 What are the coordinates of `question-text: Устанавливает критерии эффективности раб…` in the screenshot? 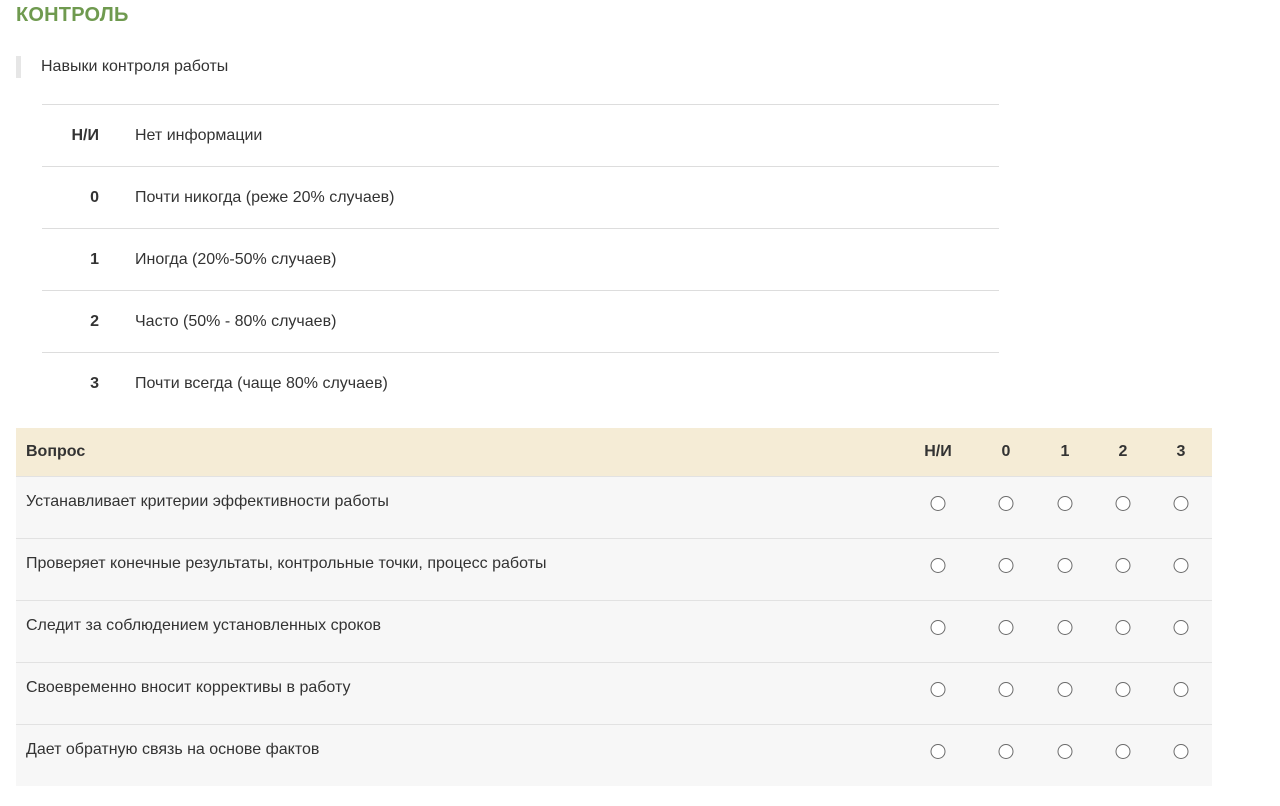 It's located at (207, 501).